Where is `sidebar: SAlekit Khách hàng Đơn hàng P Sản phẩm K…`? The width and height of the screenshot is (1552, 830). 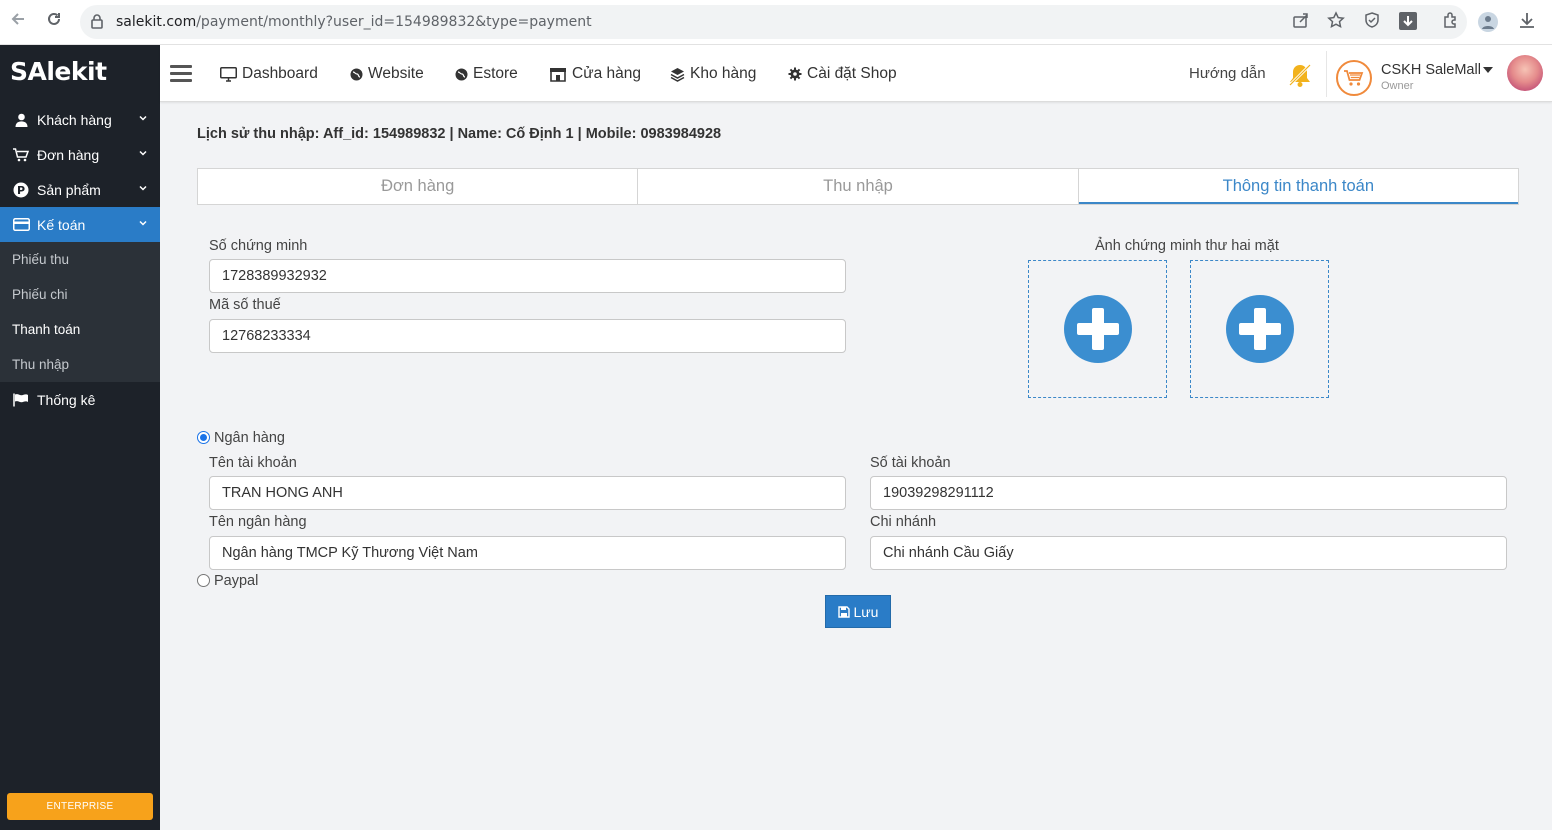 sidebar: SAlekit Khách hàng Đơn hàng P Sản phẩm K… is located at coordinates (80, 437).